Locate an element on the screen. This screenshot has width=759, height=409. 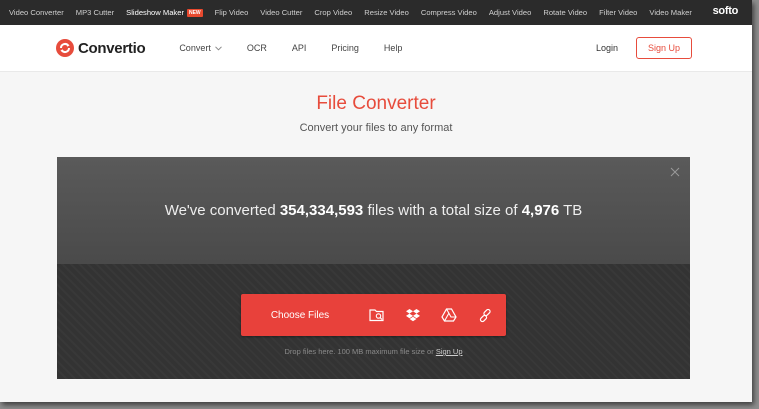
link-icon is located at coordinates (485, 315).